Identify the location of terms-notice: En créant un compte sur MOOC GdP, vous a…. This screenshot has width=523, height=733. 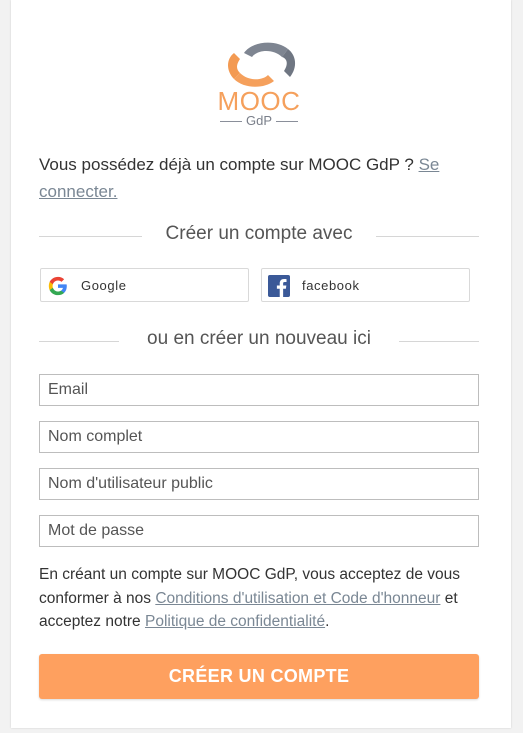
(259, 598).